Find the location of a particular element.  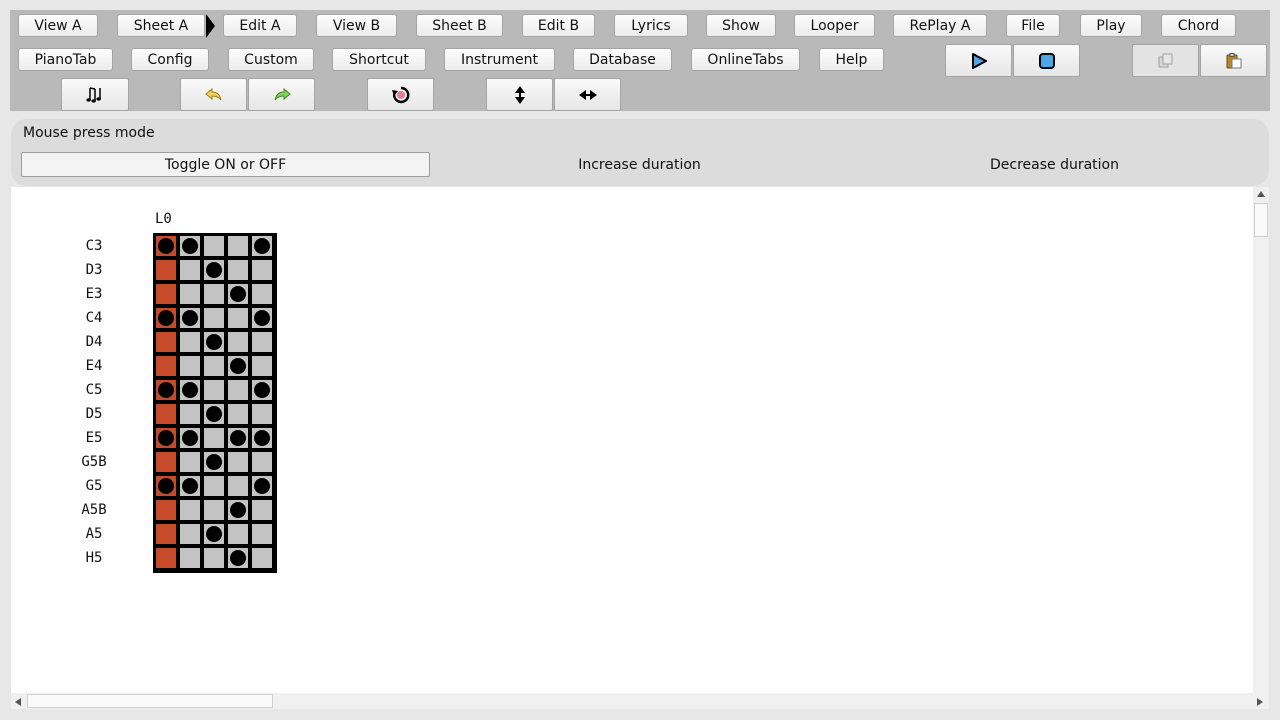

vertical-scroll-thumb is located at coordinates (1261, 220).